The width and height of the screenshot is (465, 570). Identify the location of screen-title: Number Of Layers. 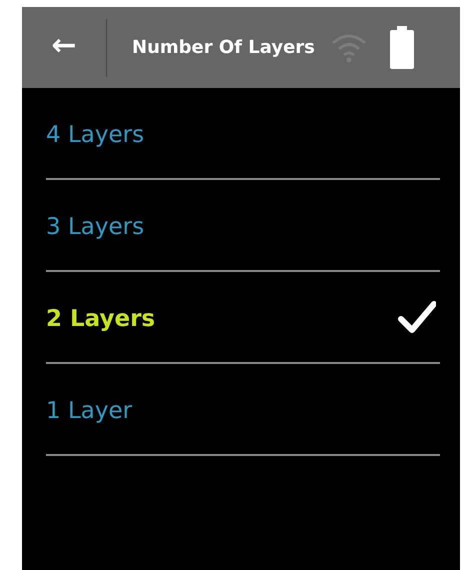
(223, 47).